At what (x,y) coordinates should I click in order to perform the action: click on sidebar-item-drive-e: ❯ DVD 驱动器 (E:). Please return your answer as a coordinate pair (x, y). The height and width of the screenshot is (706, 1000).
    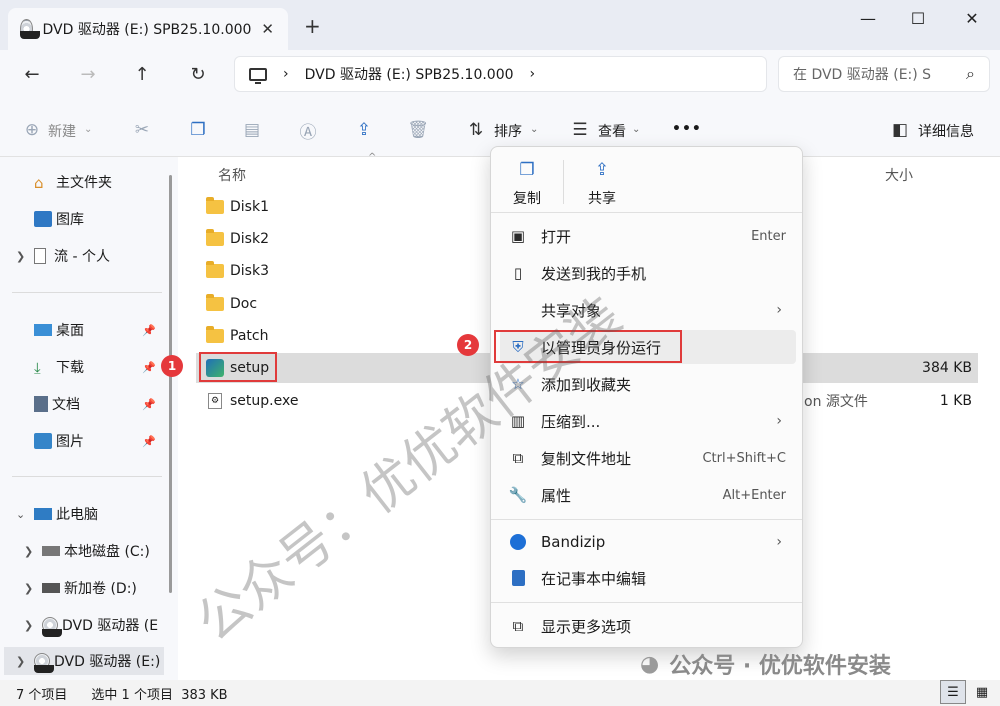
    Looking at the image, I should click on (84, 661).